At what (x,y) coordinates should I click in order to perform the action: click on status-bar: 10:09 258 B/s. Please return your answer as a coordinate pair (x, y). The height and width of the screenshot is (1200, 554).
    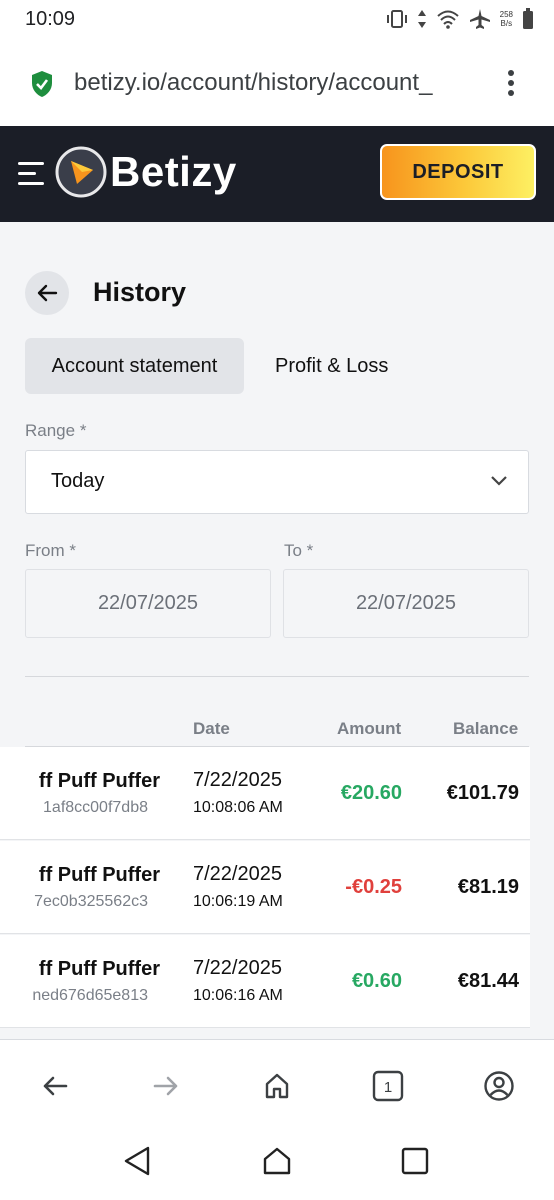
    Looking at the image, I should click on (277, 20).